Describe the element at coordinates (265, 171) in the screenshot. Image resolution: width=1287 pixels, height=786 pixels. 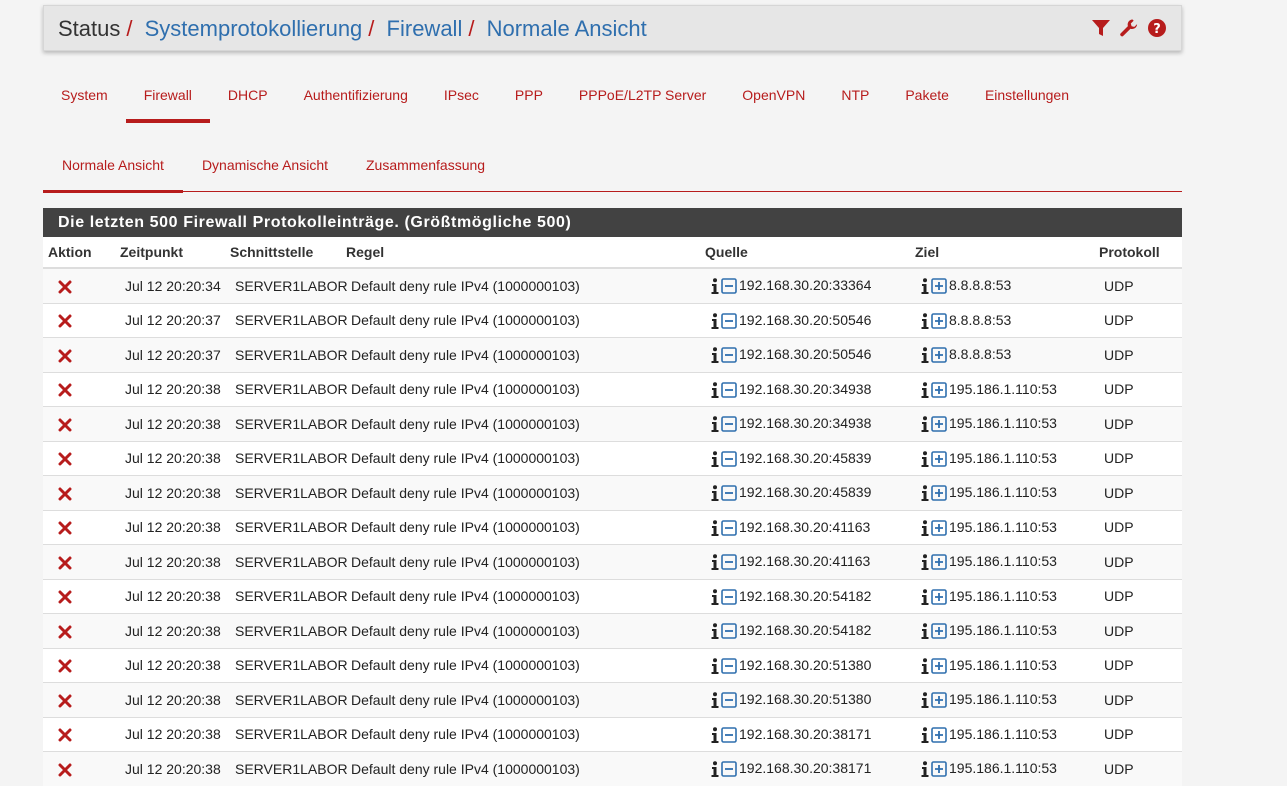
I see `tab-dynamische-ansicht: Dynamische Ansicht` at that location.